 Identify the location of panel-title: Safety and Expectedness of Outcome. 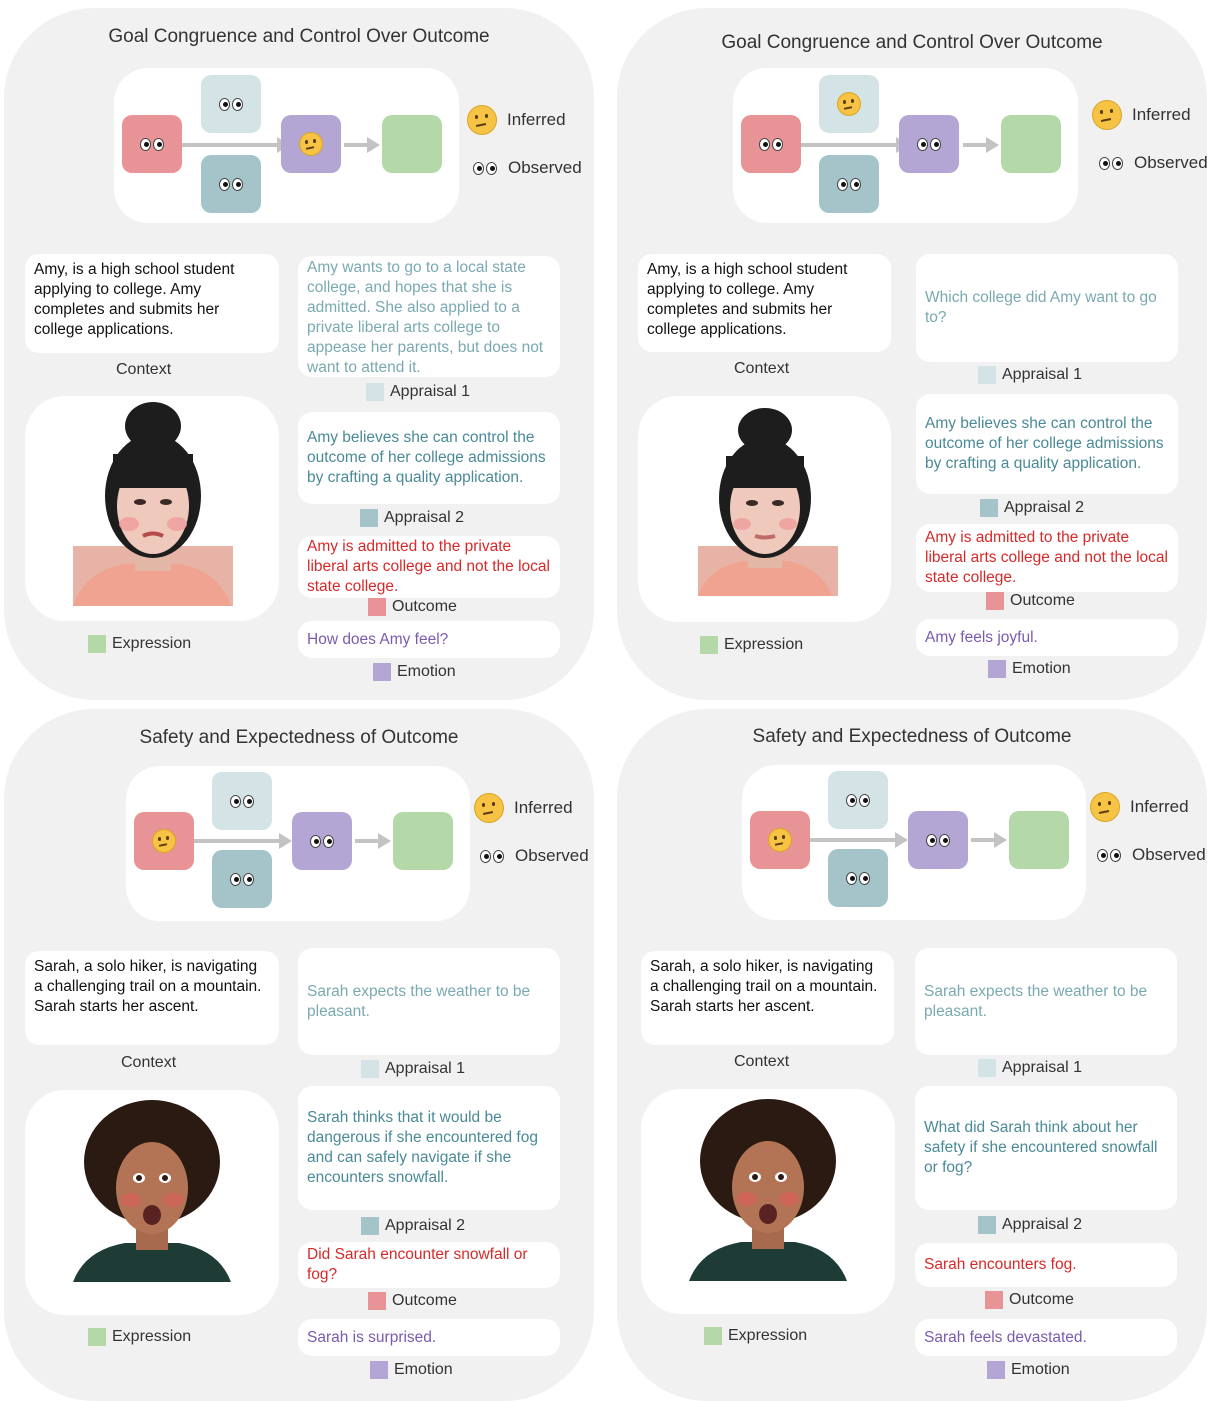
(299, 737).